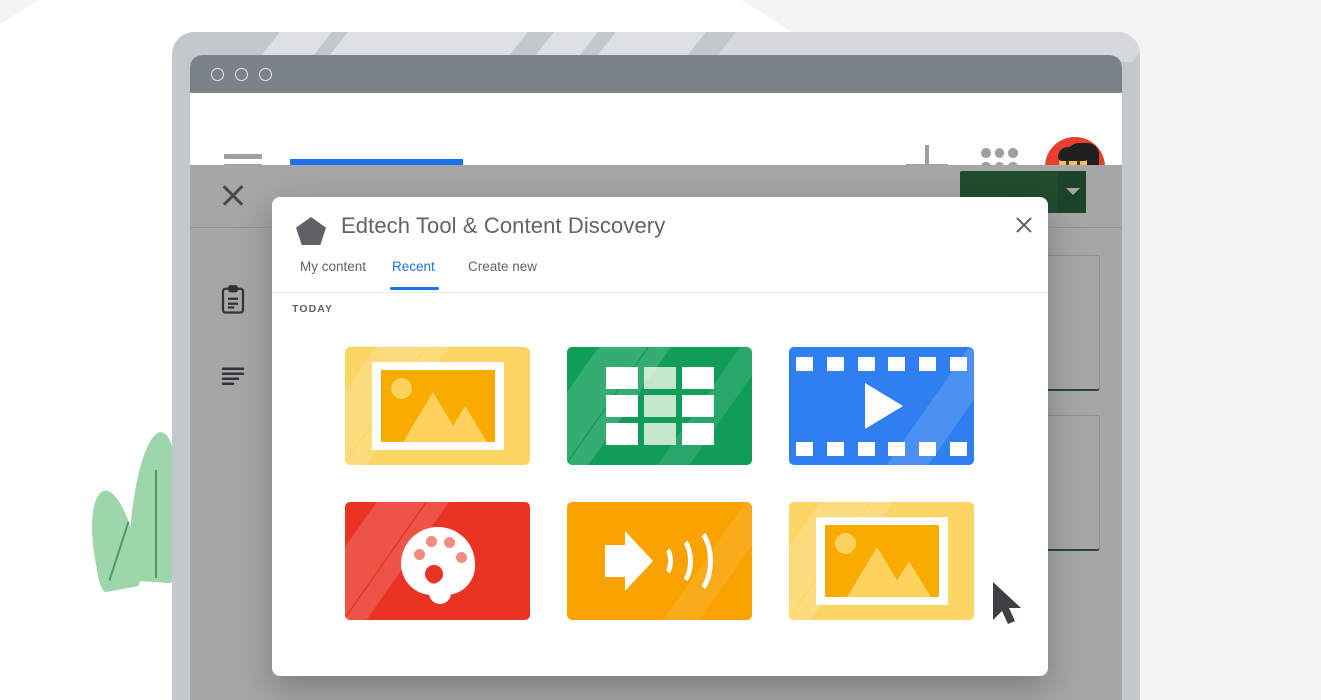 Image resolution: width=1321 pixels, height=700 pixels. Describe the element at coordinates (311, 231) in the screenshot. I see `pentagon-logo-icon` at that location.